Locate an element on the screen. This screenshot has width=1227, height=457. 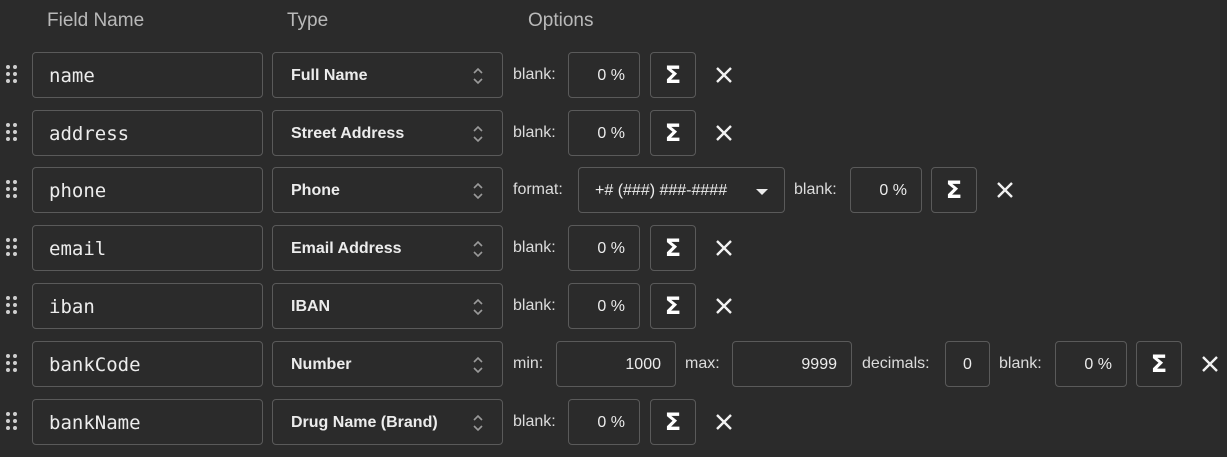
field-name-input: bankName is located at coordinates (147, 422).